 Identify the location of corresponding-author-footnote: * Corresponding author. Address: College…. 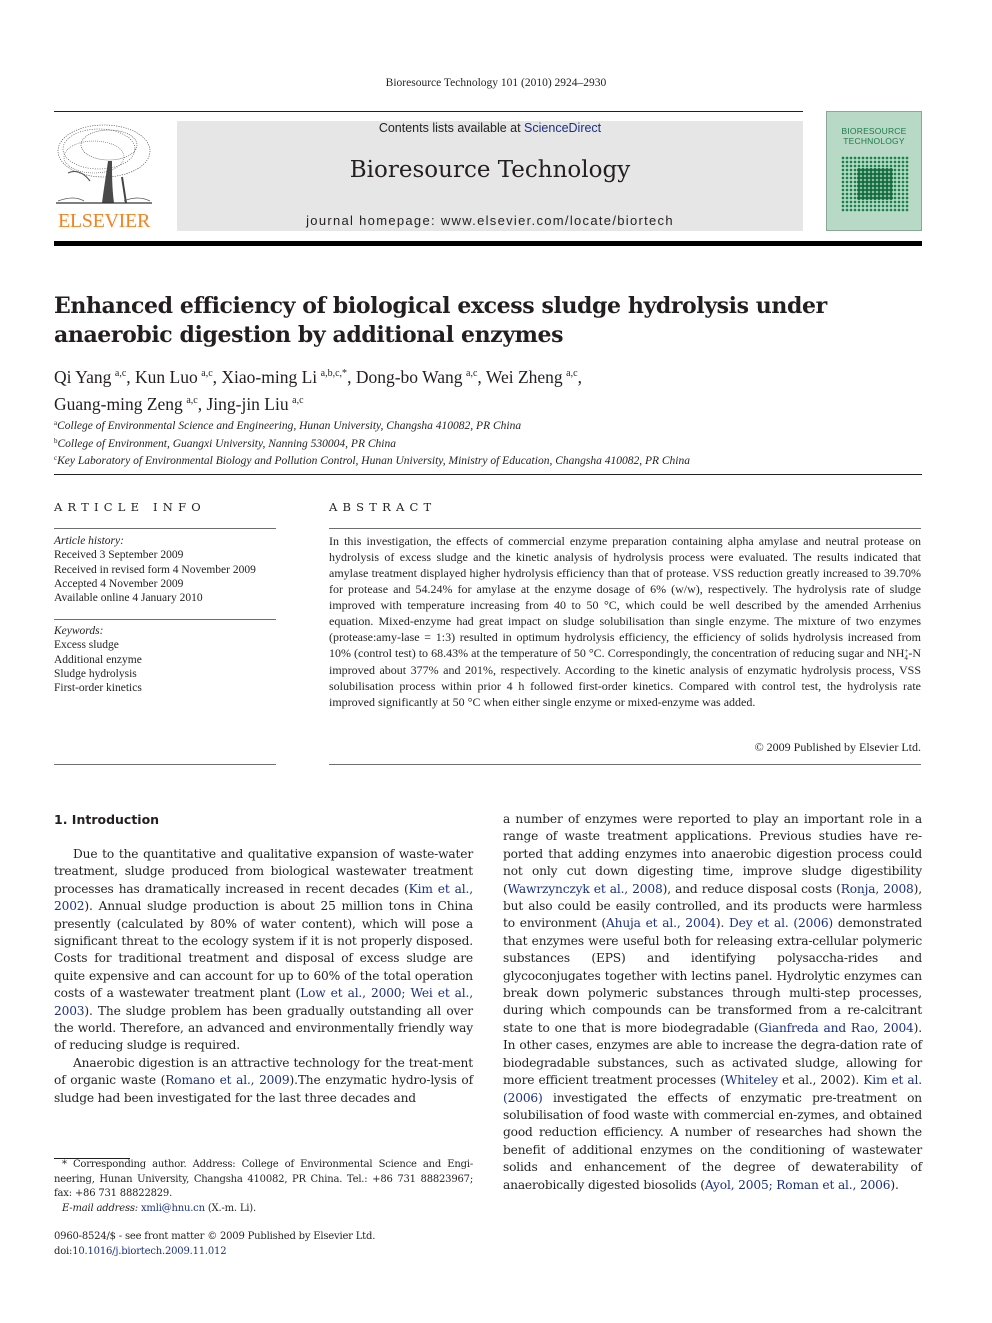
(263, 1187).